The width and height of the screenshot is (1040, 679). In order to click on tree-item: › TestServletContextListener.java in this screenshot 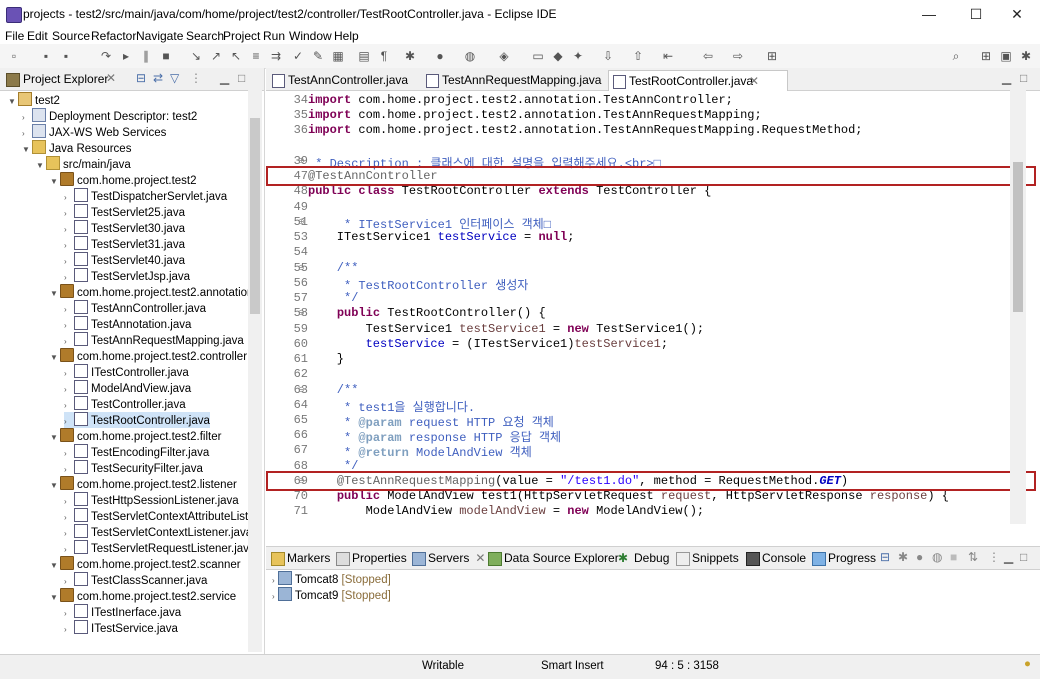, I will do `click(158, 532)`.